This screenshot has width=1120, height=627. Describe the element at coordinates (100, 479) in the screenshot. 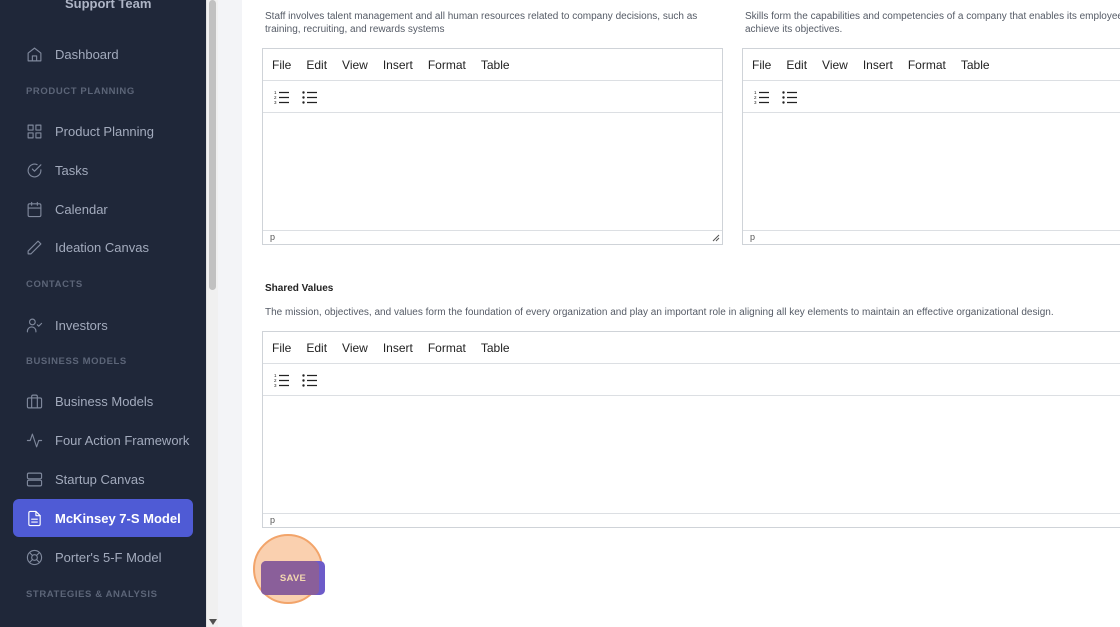

I see `sidebar-item-label: Startup Canvas` at that location.